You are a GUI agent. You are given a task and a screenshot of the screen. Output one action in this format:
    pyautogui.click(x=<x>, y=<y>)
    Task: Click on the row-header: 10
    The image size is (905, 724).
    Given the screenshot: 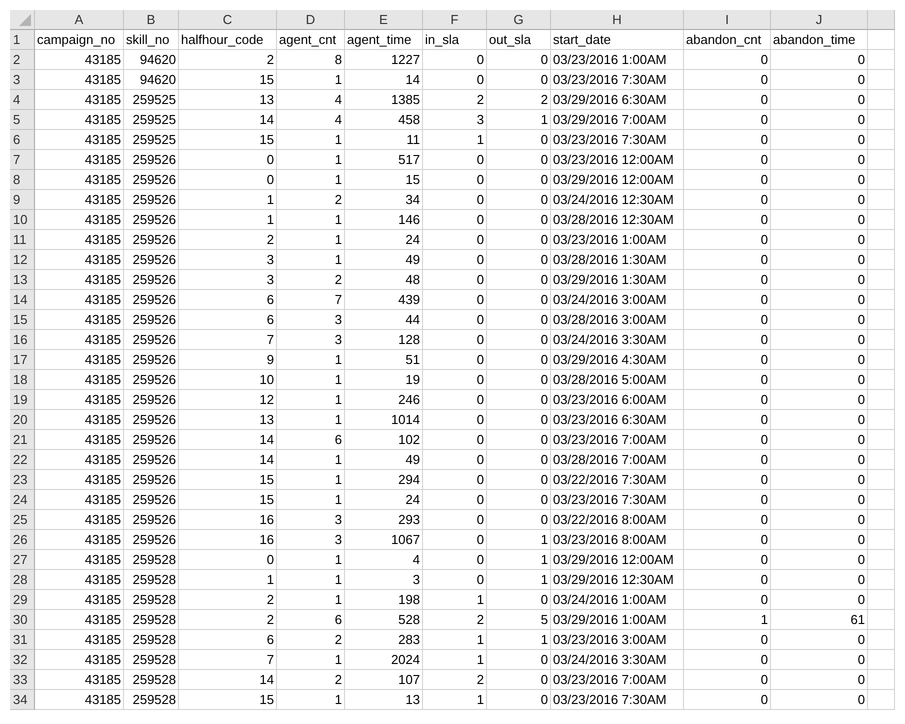 What is the action you would take?
    pyautogui.click(x=22, y=220)
    